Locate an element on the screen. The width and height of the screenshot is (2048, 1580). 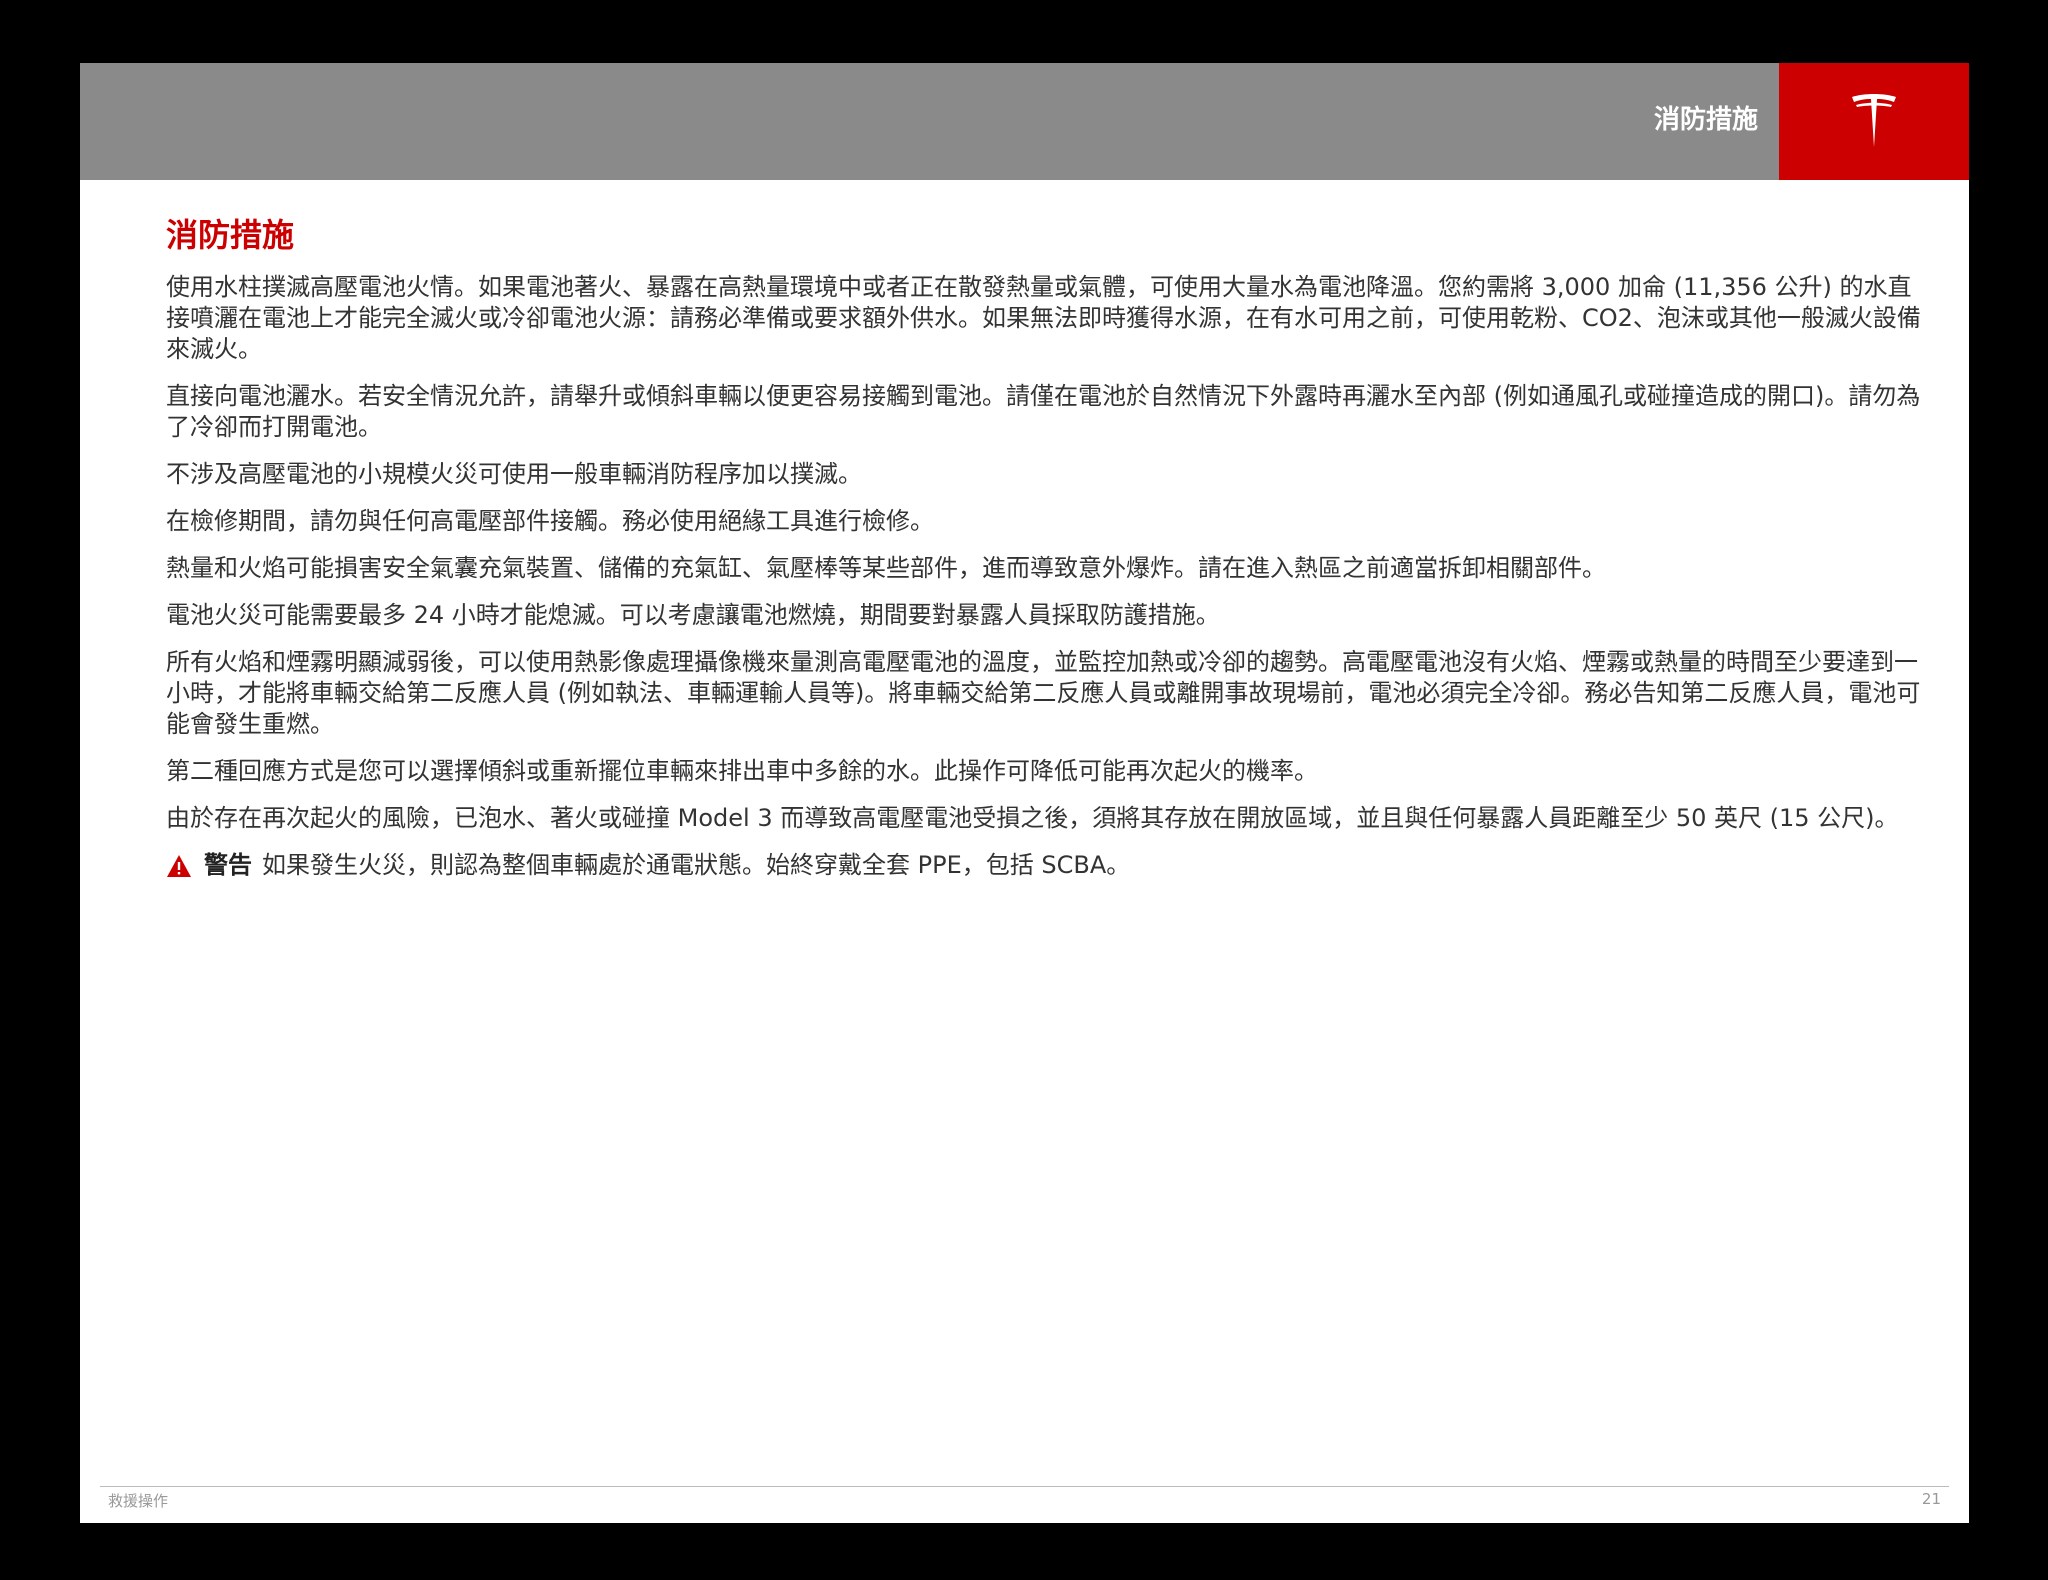
page-number: 21 is located at coordinates (1931, 1499).